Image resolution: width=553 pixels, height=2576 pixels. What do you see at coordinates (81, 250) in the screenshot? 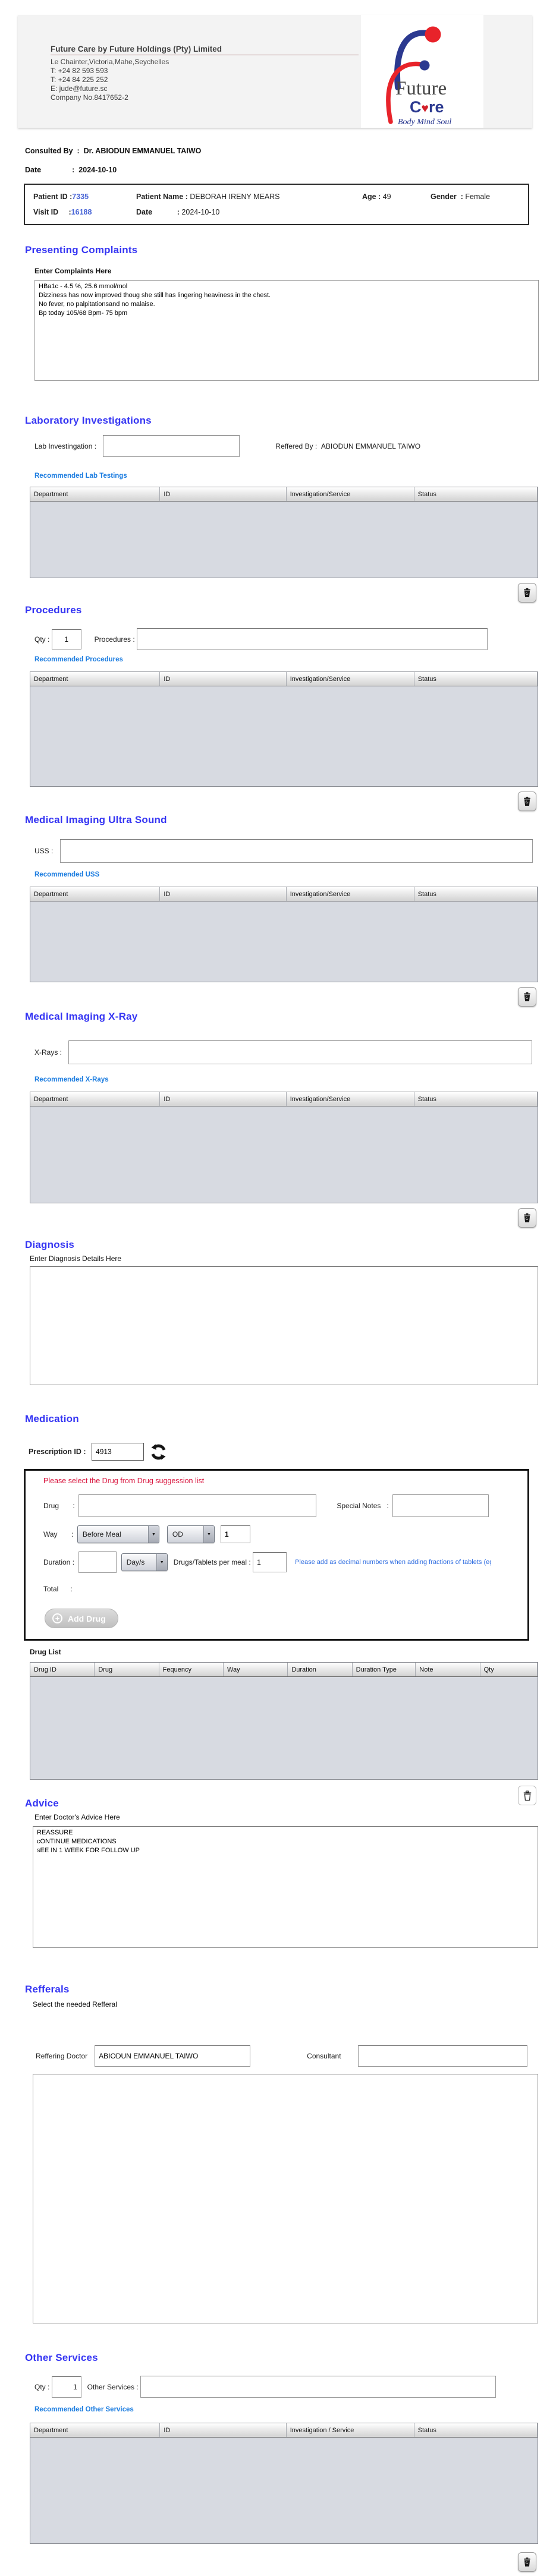
I see `section-title-presenting-complaints: Presenting Complaints` at bounding box center [81, 250].